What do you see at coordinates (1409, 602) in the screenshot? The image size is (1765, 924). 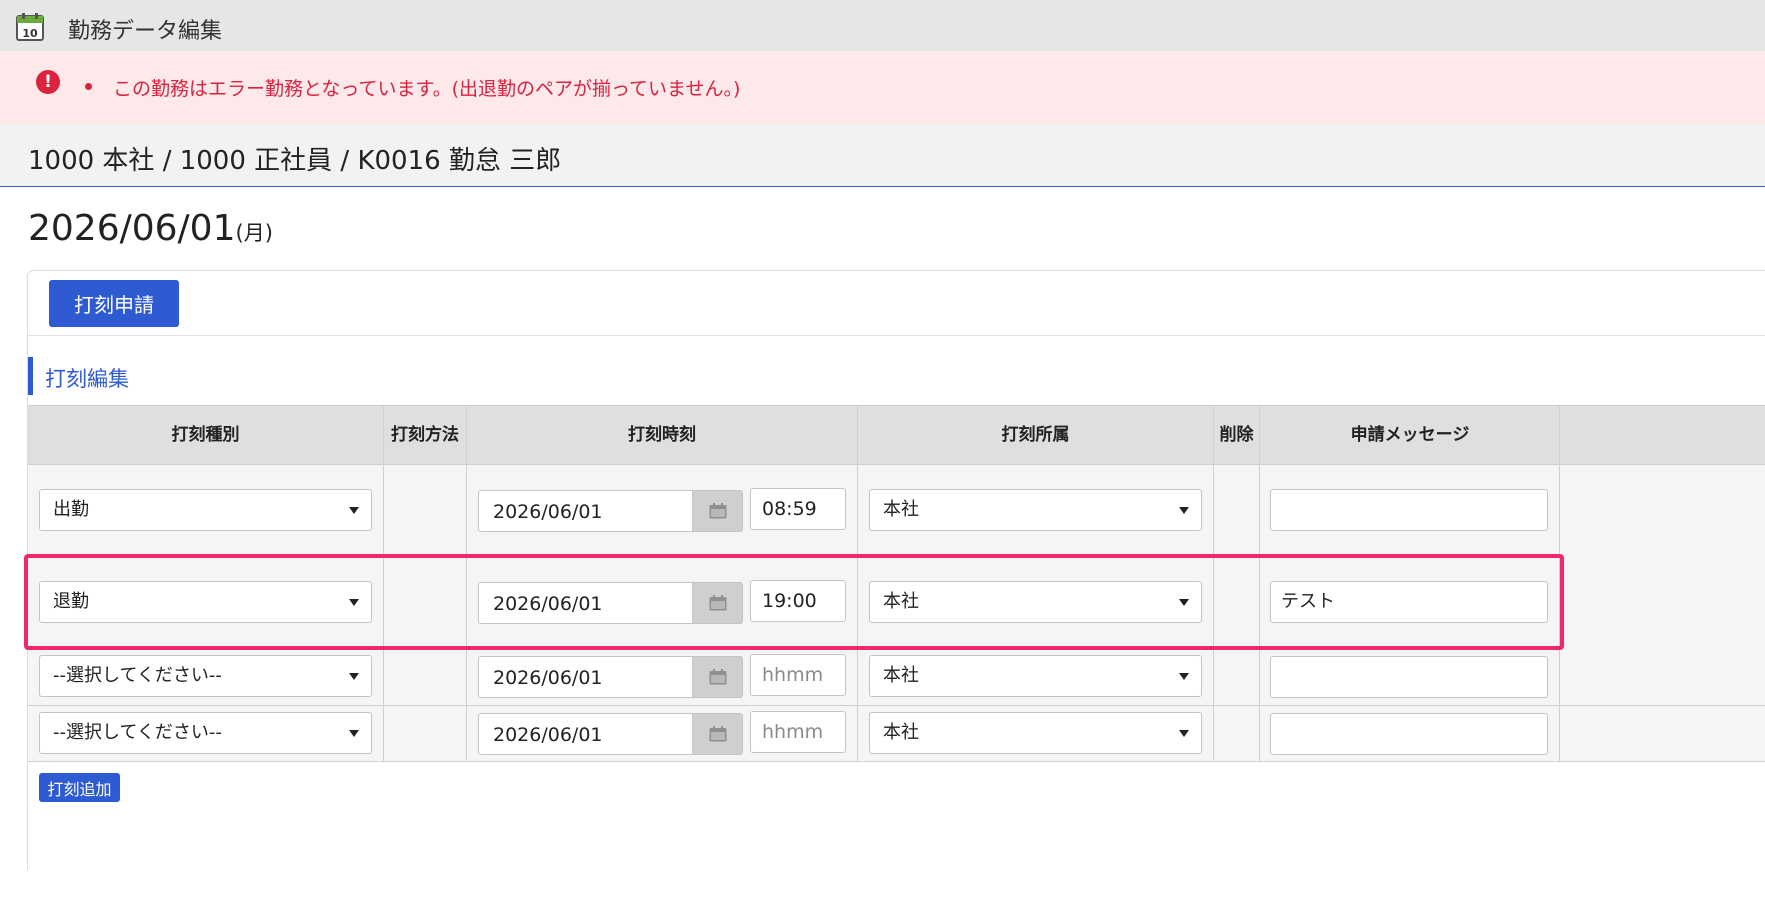 I see `request-message-input: テスト` at bounding box center [1409, 602].